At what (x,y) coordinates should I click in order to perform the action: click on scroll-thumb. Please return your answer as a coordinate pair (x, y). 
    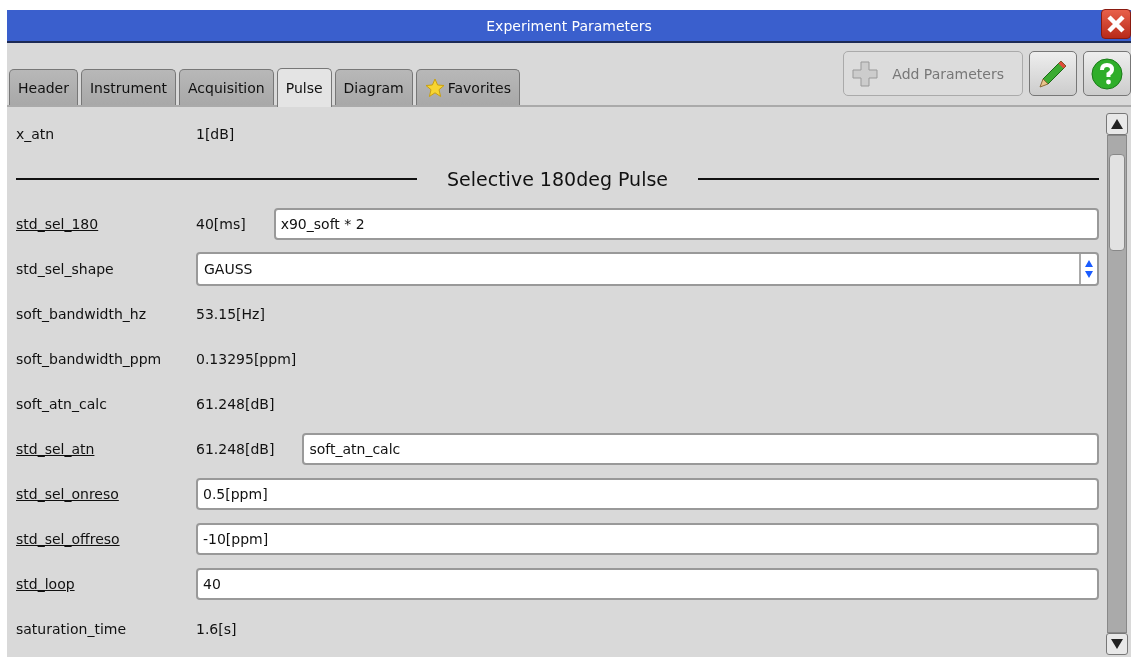
    Looking at the image, I should click on (1117, 202).